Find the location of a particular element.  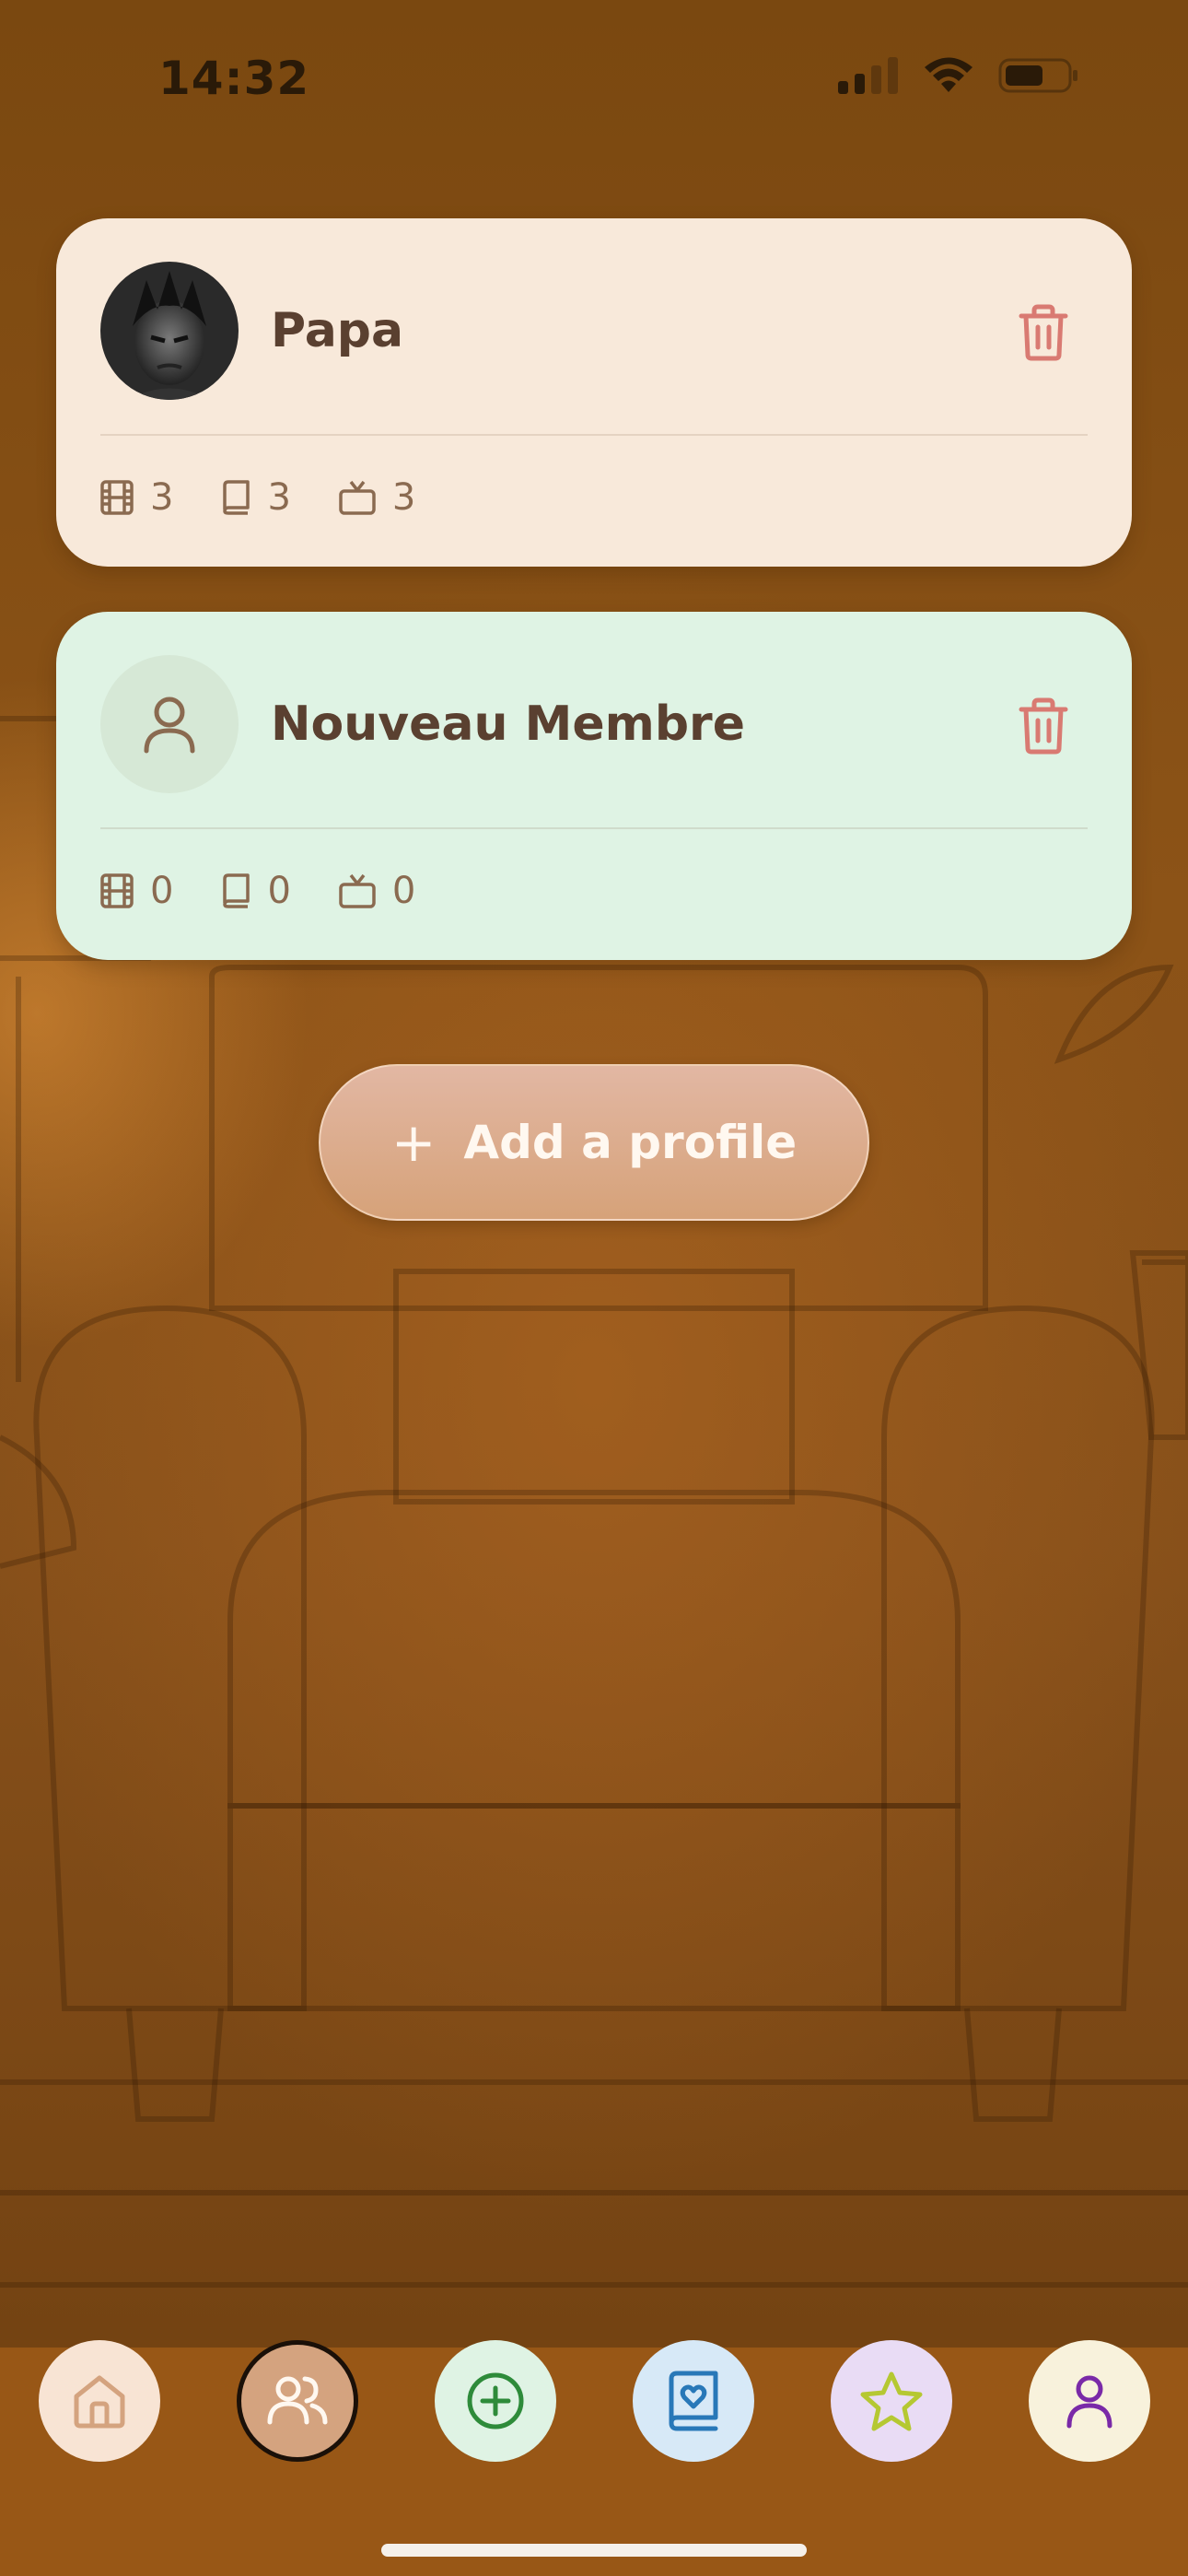

plus-circle-icon is located at coordinates (496, 2401).